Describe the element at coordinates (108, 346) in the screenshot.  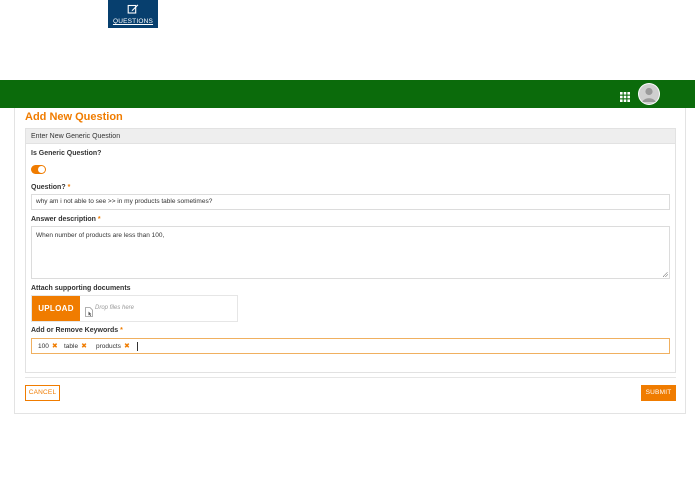
I see `keyword-text: products` at that location.